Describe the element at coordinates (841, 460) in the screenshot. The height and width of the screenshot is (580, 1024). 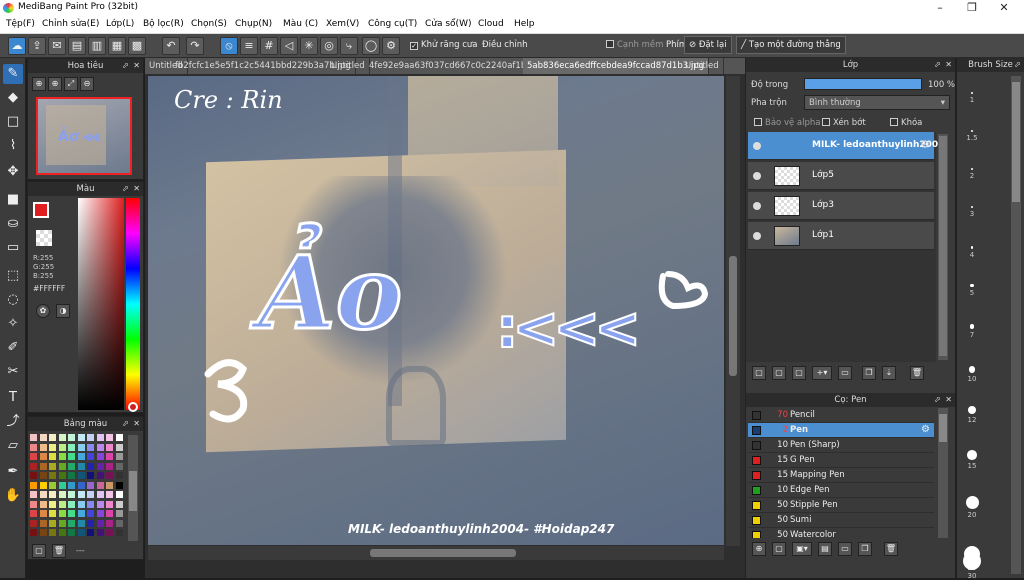
I see `brush-row-g-pen: 15 G Pen` at that location.